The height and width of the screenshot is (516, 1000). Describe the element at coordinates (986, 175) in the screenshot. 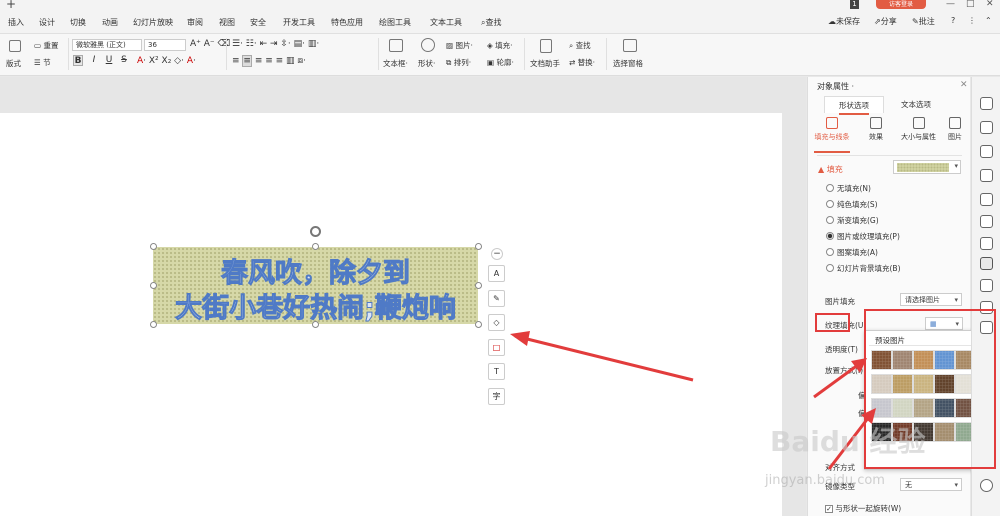

I see `bucket-icon` at that location.